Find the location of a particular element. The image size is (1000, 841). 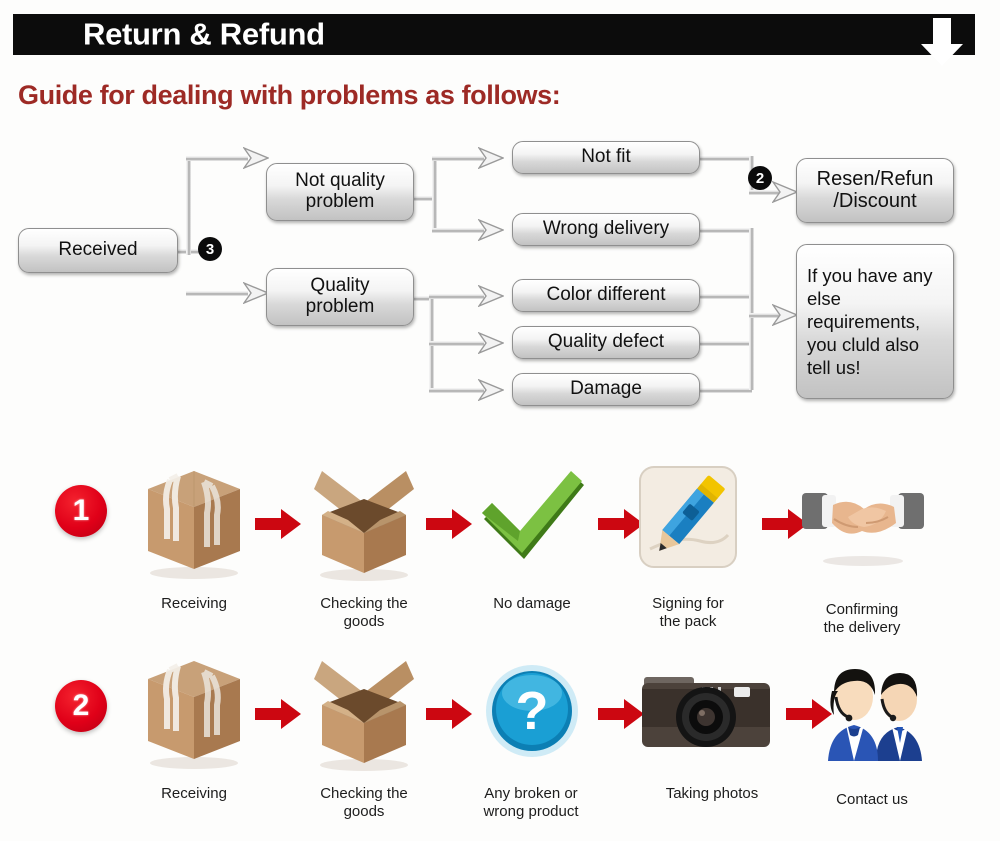

flow-node-label: Resen/Refun/Discount is located at coordinates (875, 189).